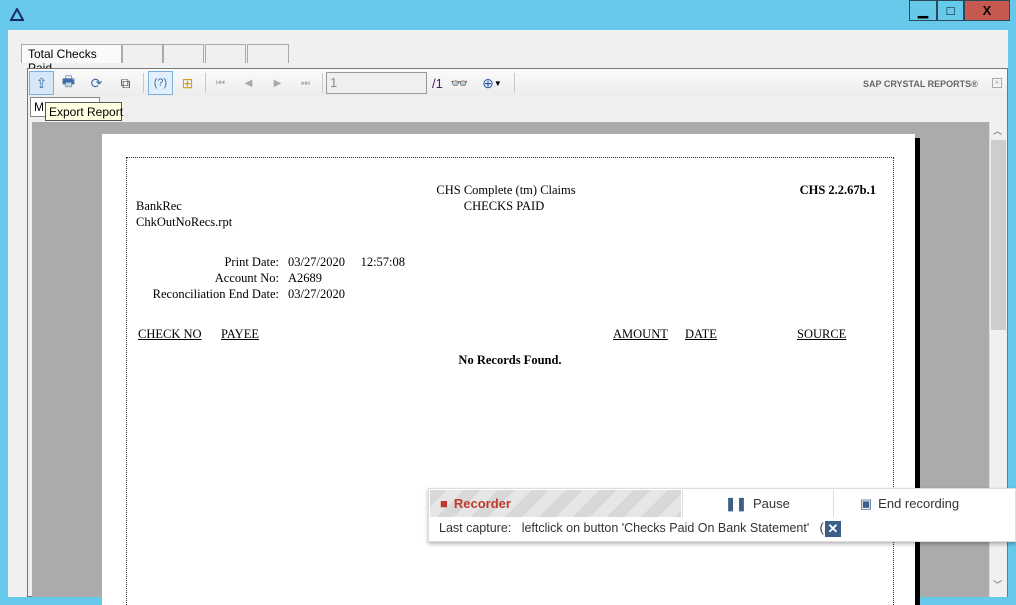  Describe the element at coordinates (17, 14) in the screenshot. I see `app-logo-icon` at that location.